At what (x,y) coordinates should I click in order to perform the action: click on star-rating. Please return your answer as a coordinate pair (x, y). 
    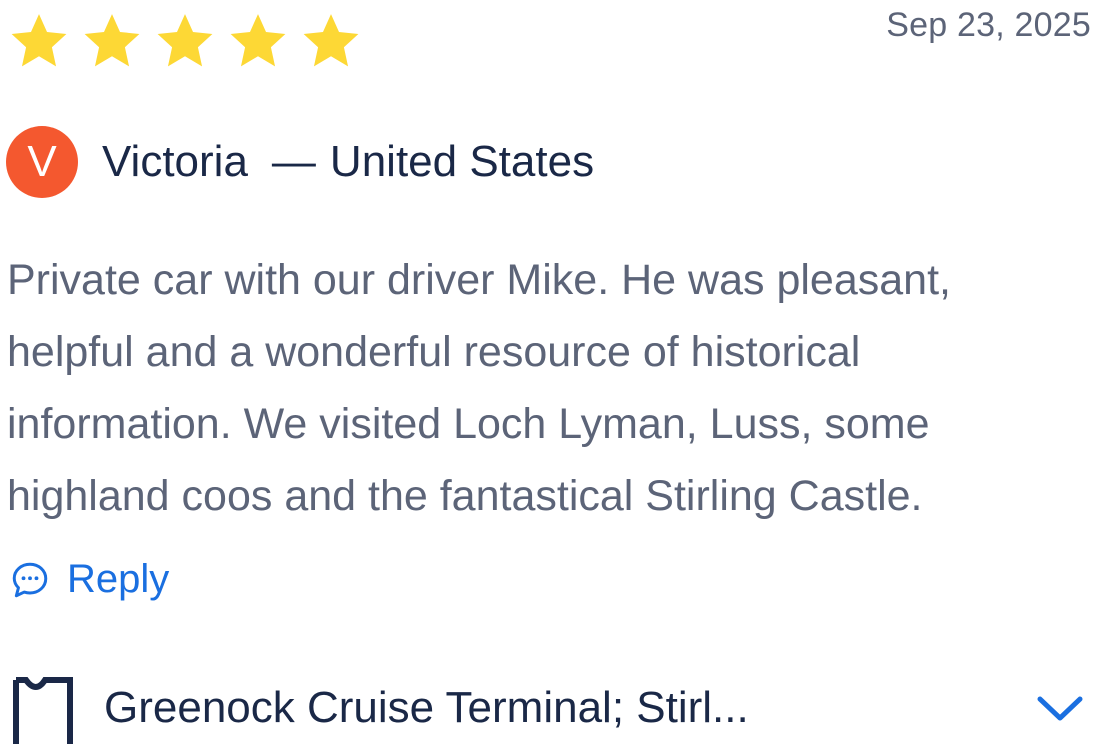
    Looking at the image, I should click on (185, 41).